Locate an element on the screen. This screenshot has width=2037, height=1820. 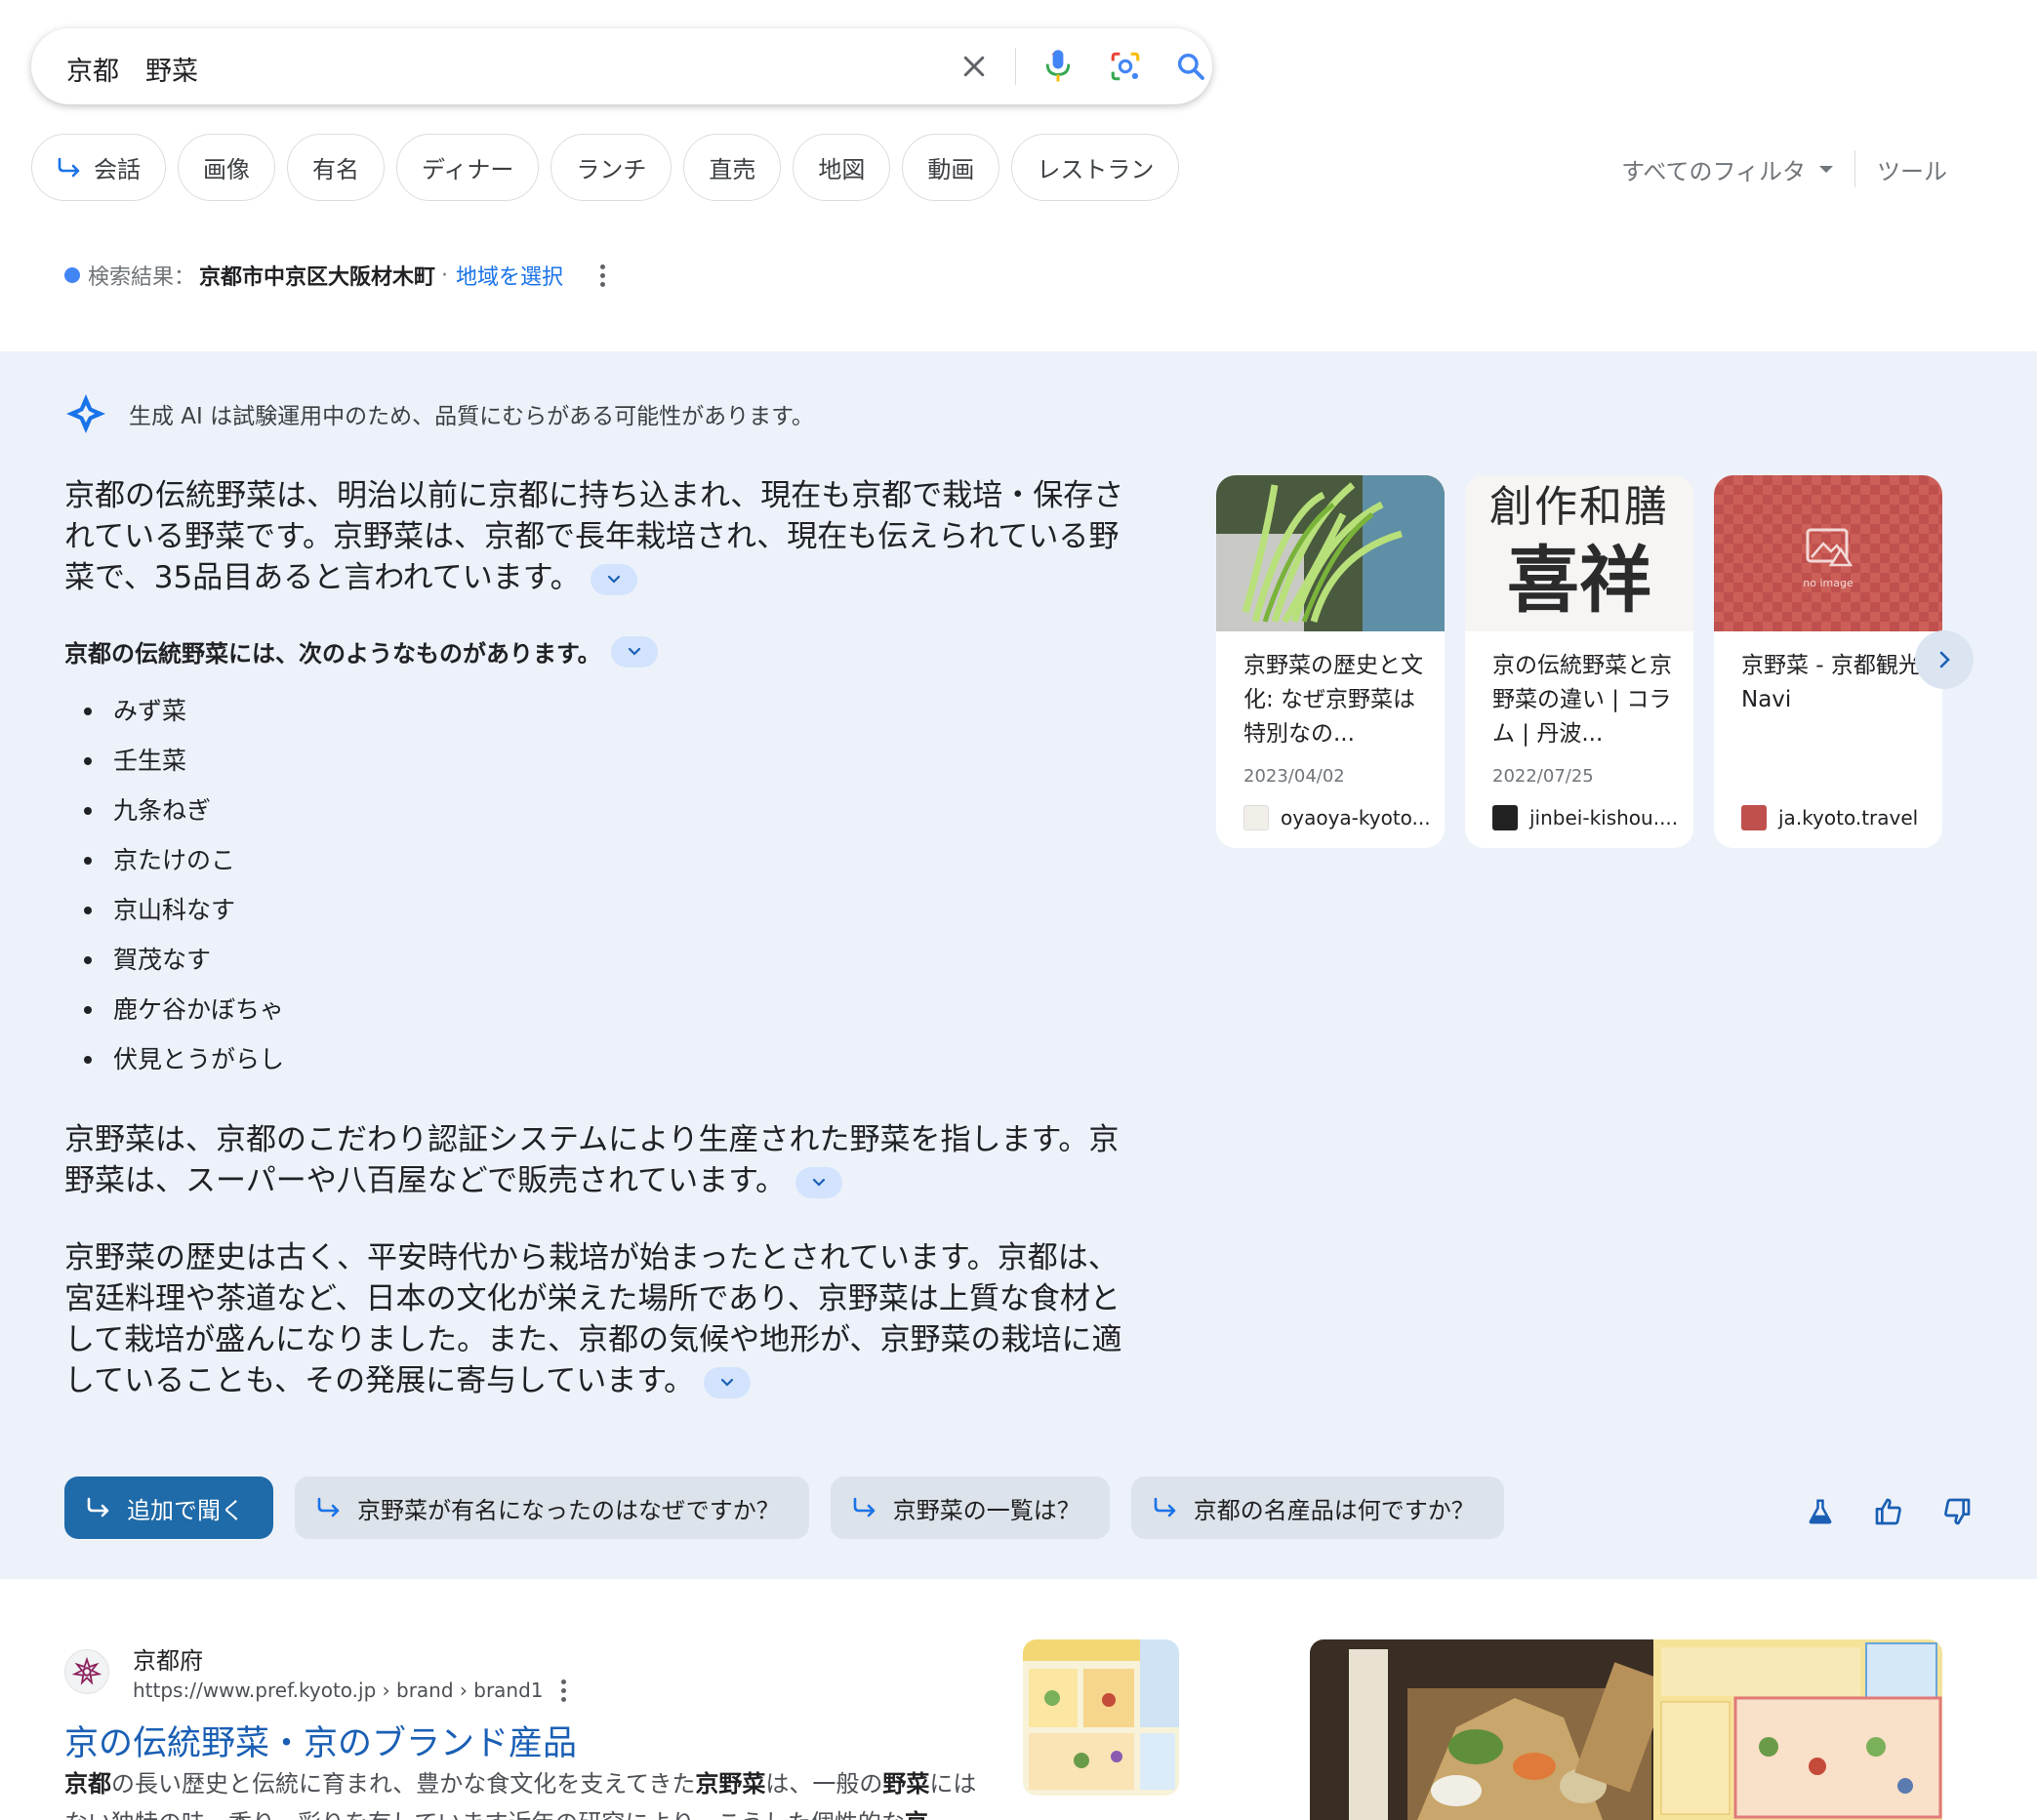
no-image-label: no image is located at coordinates (1828, 583).